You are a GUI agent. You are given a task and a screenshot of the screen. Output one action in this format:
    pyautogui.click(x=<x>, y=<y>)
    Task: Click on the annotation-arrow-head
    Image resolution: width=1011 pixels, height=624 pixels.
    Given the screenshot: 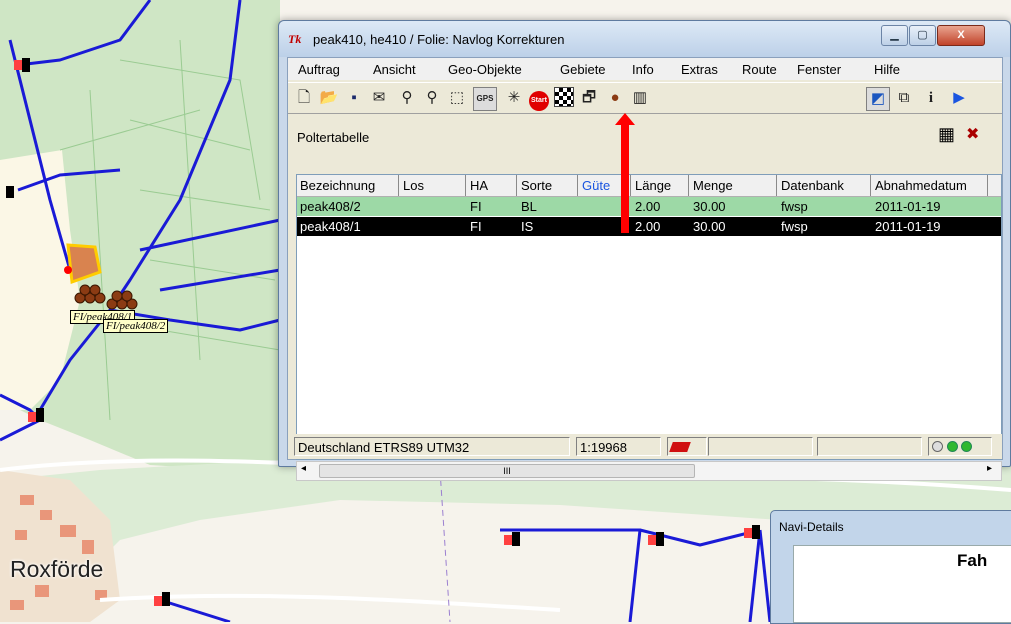 What is the action you would take?
    pyautogui.click(x=625, y=119)
    